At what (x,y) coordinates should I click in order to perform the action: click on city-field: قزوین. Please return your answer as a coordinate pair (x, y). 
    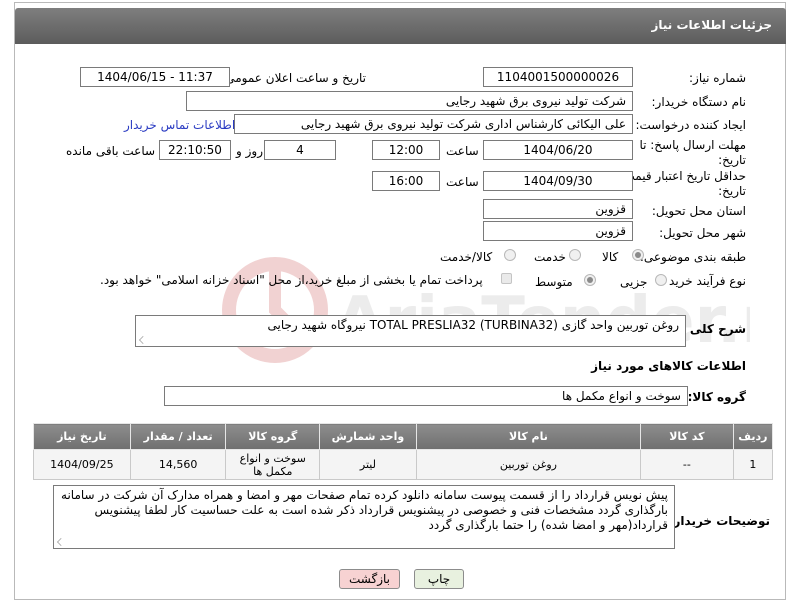
    Looking at the image, I should click on (558, 231).